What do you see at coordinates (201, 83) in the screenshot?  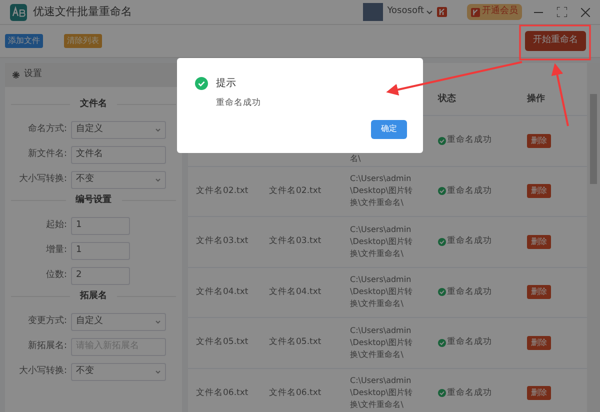 I see `success-check-icon` at bounding box center [201, 83].